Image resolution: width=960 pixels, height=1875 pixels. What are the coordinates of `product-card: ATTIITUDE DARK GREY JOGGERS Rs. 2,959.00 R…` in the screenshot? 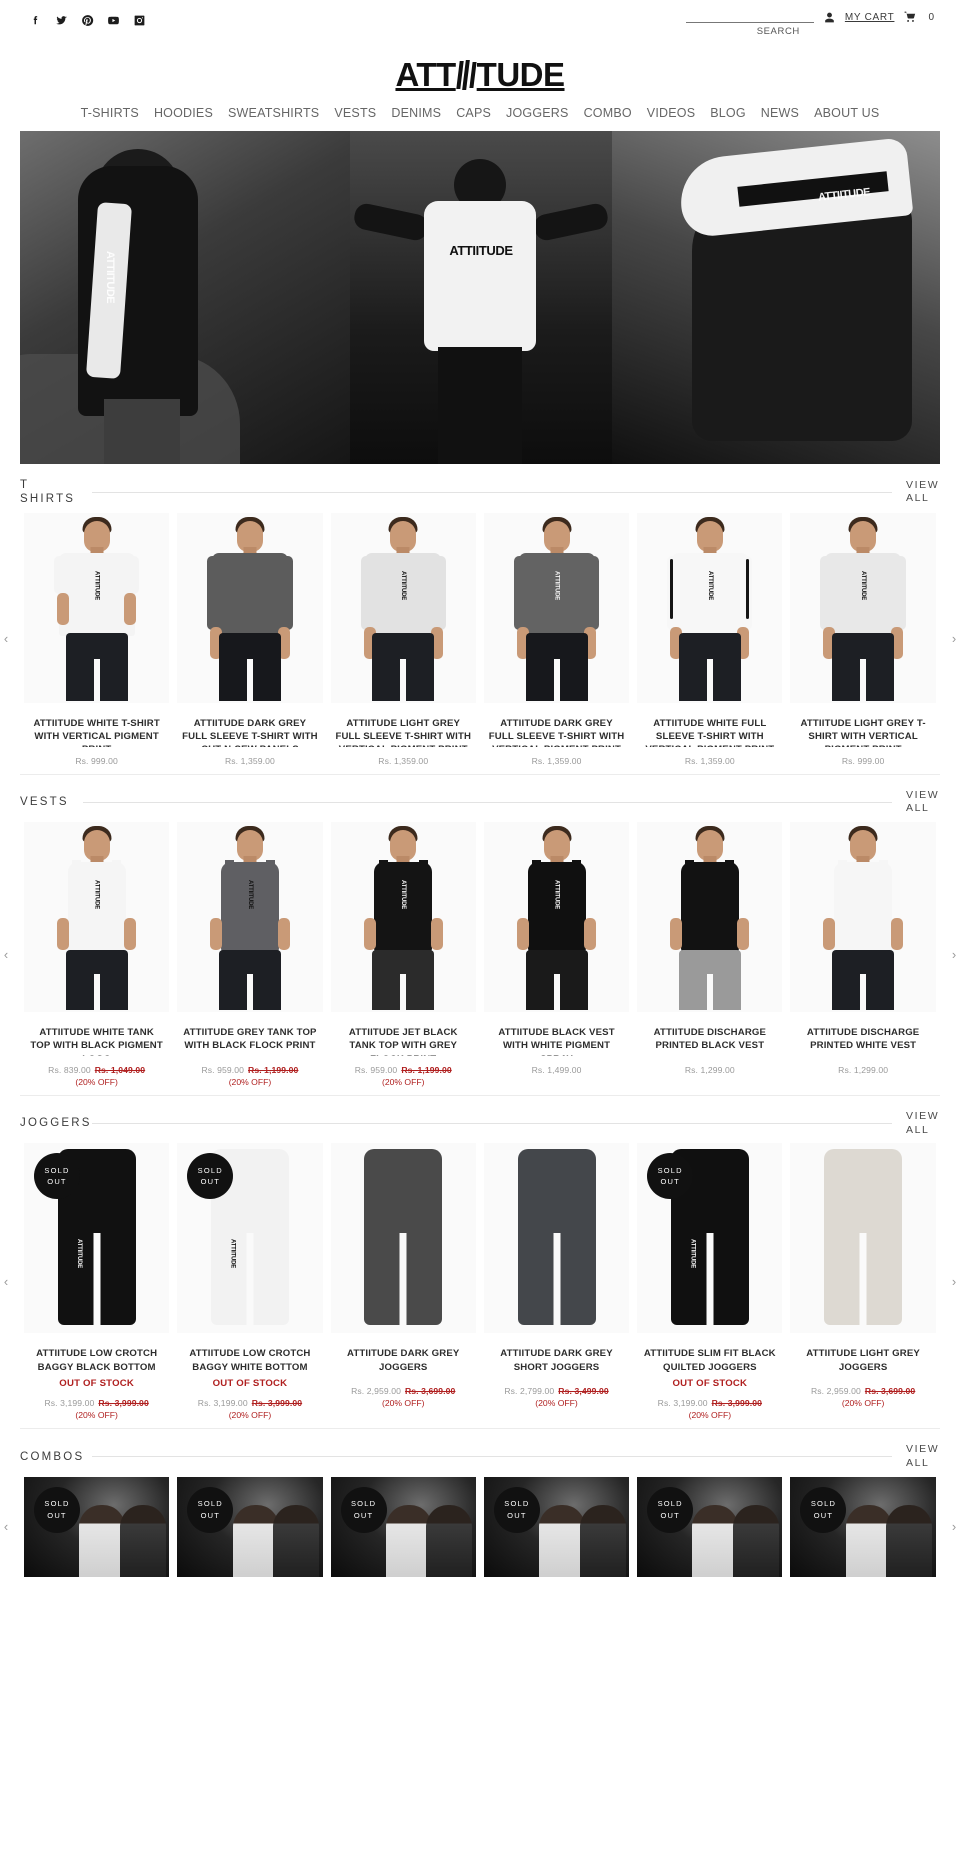 It's located at (403, 1281).